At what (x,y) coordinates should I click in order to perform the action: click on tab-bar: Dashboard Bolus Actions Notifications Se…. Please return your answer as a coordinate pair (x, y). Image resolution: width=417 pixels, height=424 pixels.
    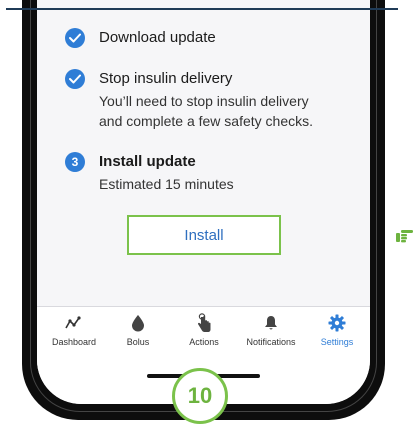
    Looking at the image, I should click on (203, 331).